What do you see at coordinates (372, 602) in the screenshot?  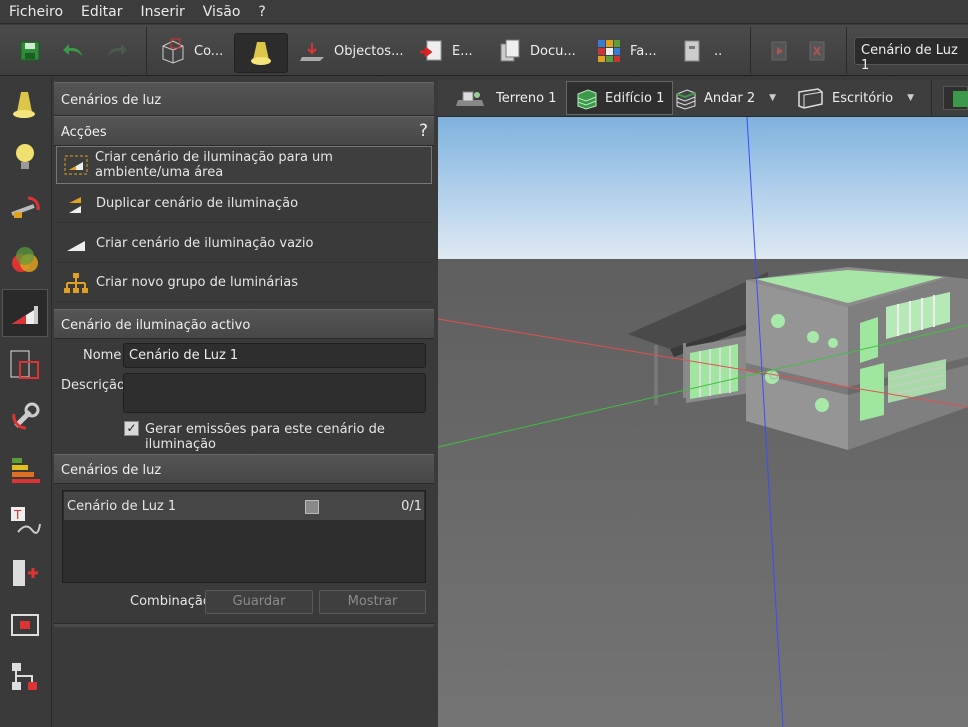 I see `show-combination-button: Mostrar` at bounding box center [372, 602].